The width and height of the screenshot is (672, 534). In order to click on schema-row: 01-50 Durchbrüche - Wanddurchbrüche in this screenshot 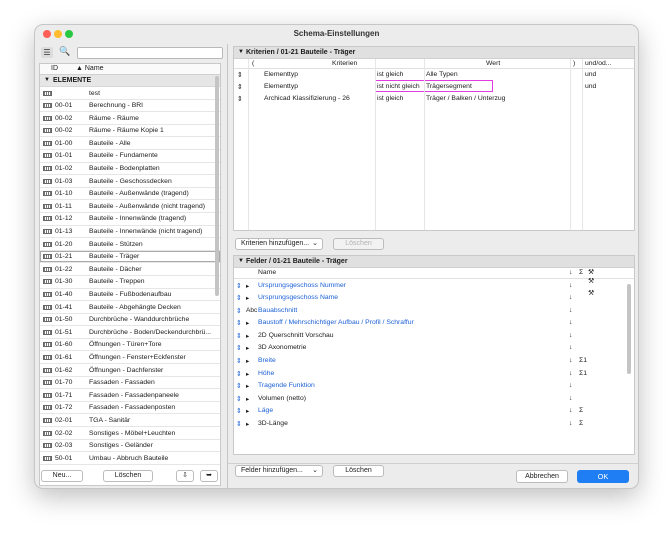, I will do `click(130, 320)`.